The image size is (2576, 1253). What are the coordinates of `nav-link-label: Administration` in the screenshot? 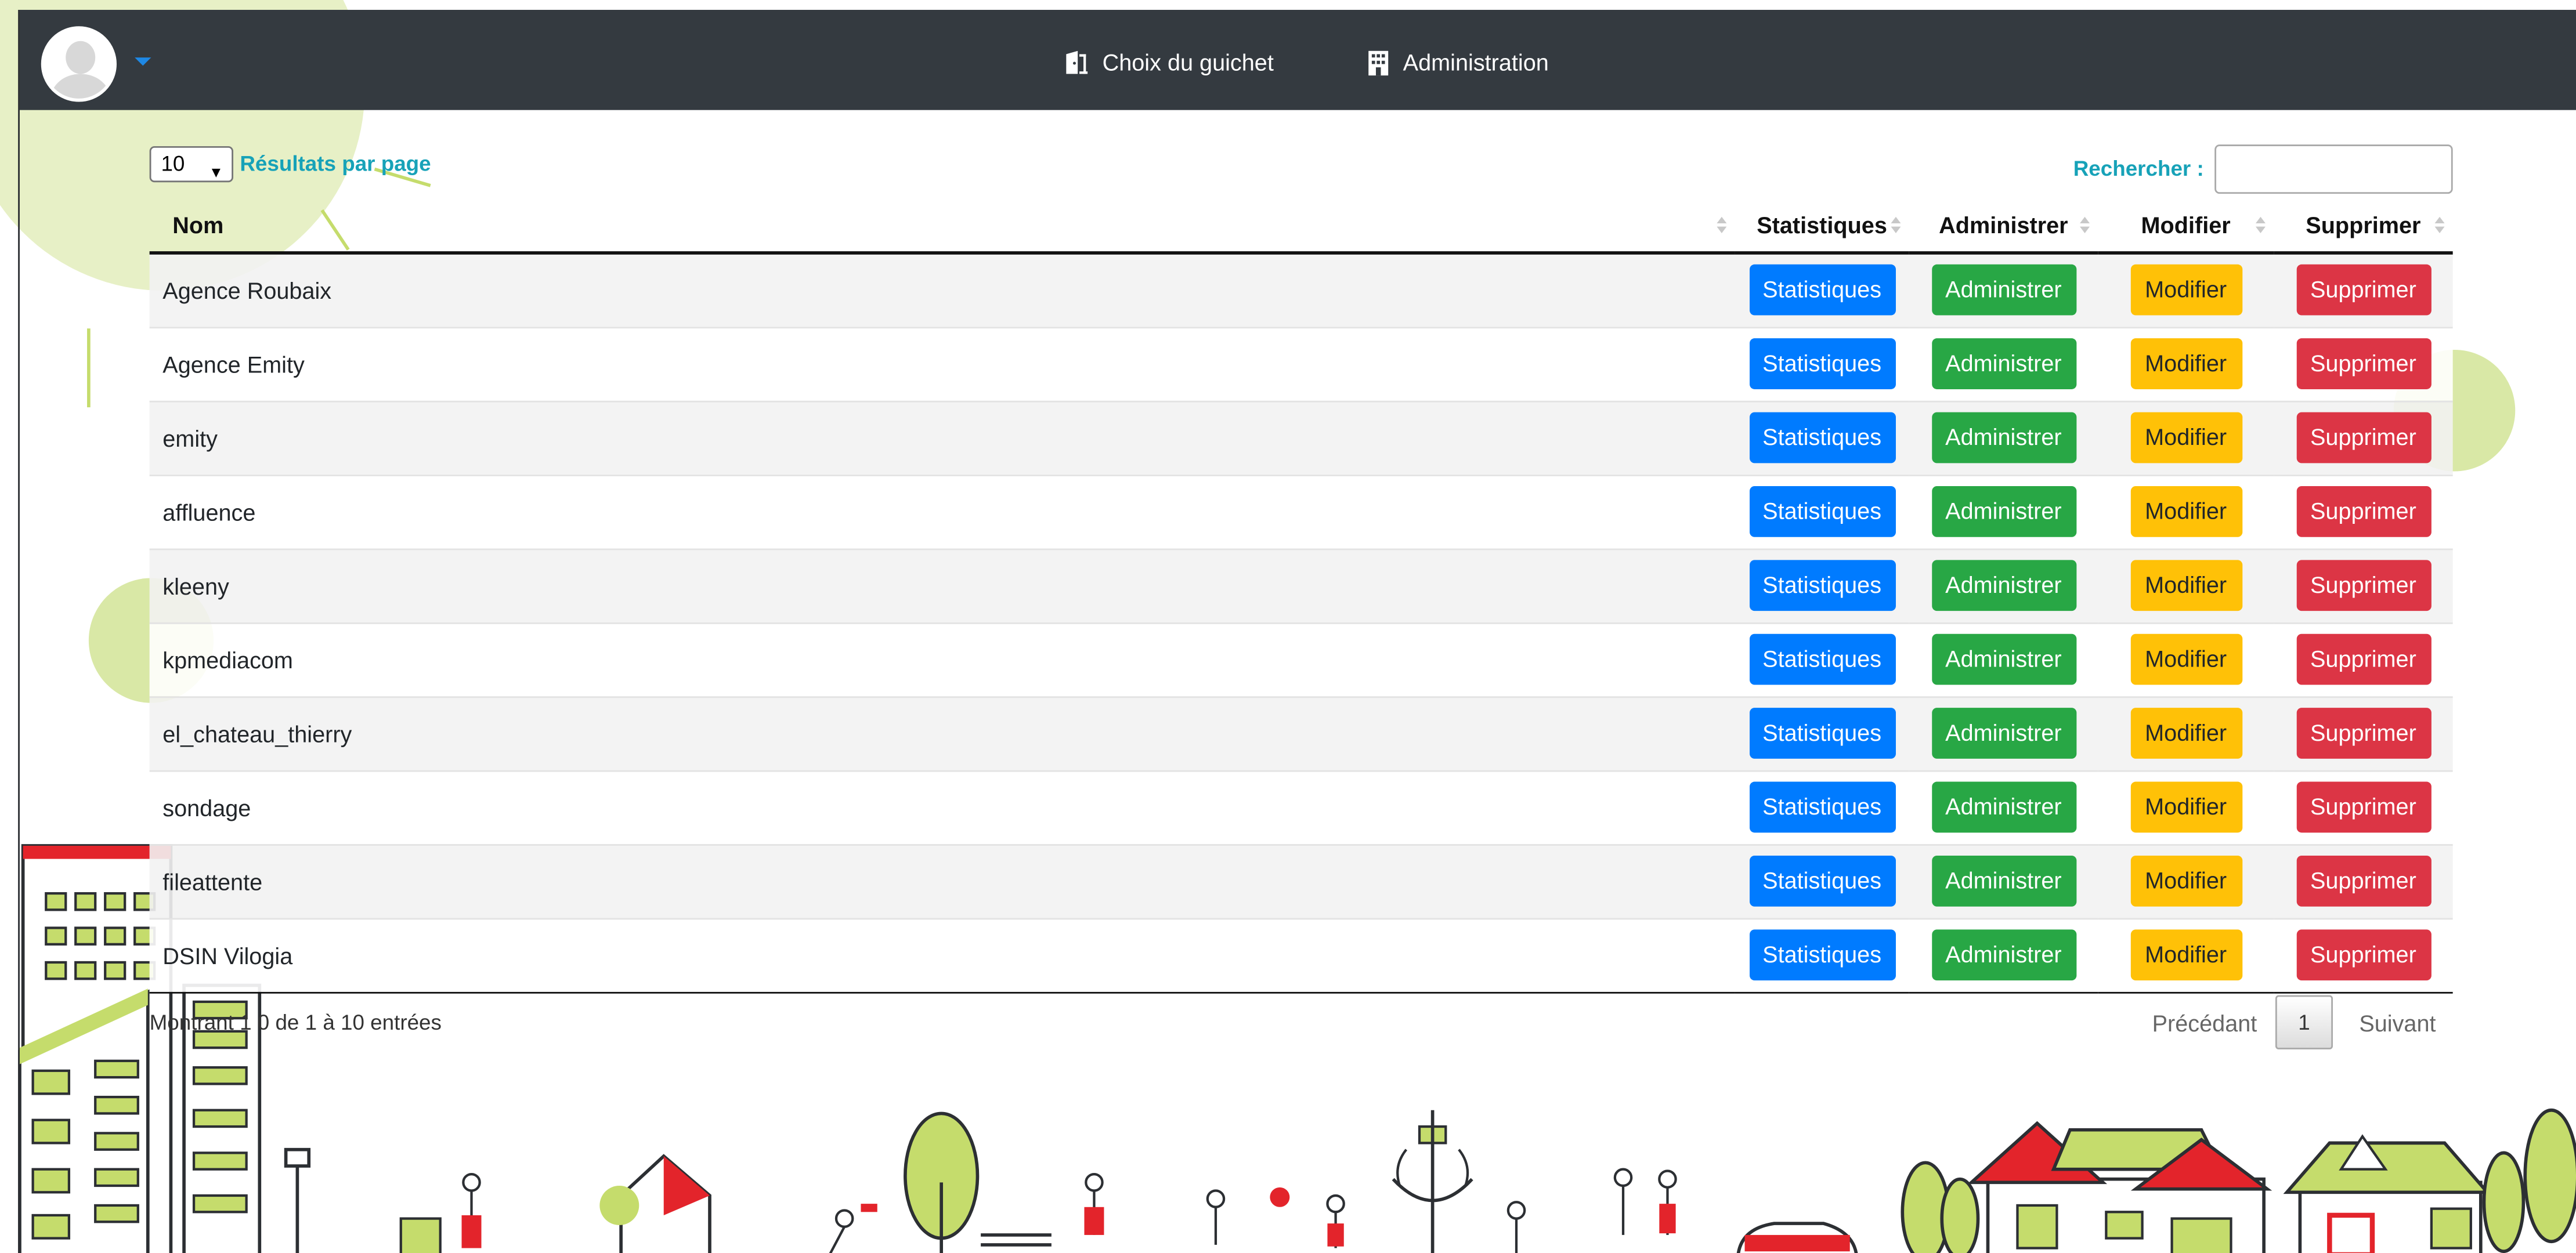 It's located at (1476, 63).